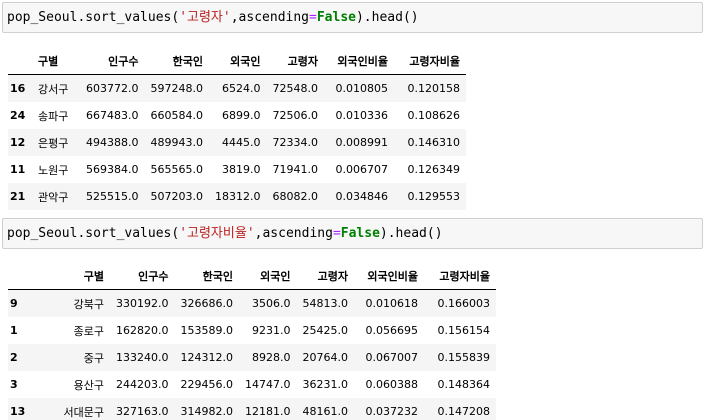 The image size is (710, 420). Describe the element at coordinates (464, 384) in the screenshot. I see `cell-elderly-ratio: 0.148364` at that location.